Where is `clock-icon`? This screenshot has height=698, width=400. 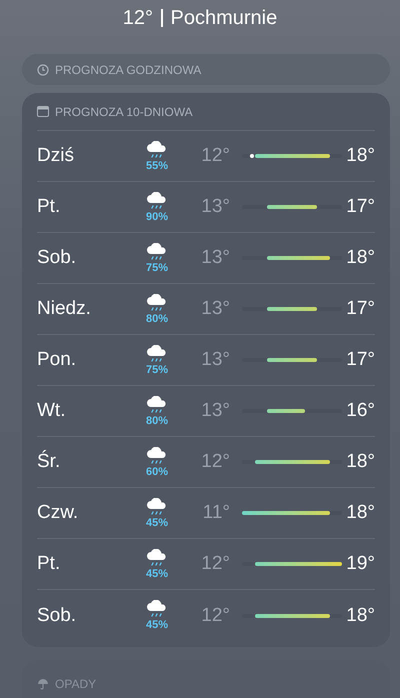
clock-icon is located at coordinates (43, 70).